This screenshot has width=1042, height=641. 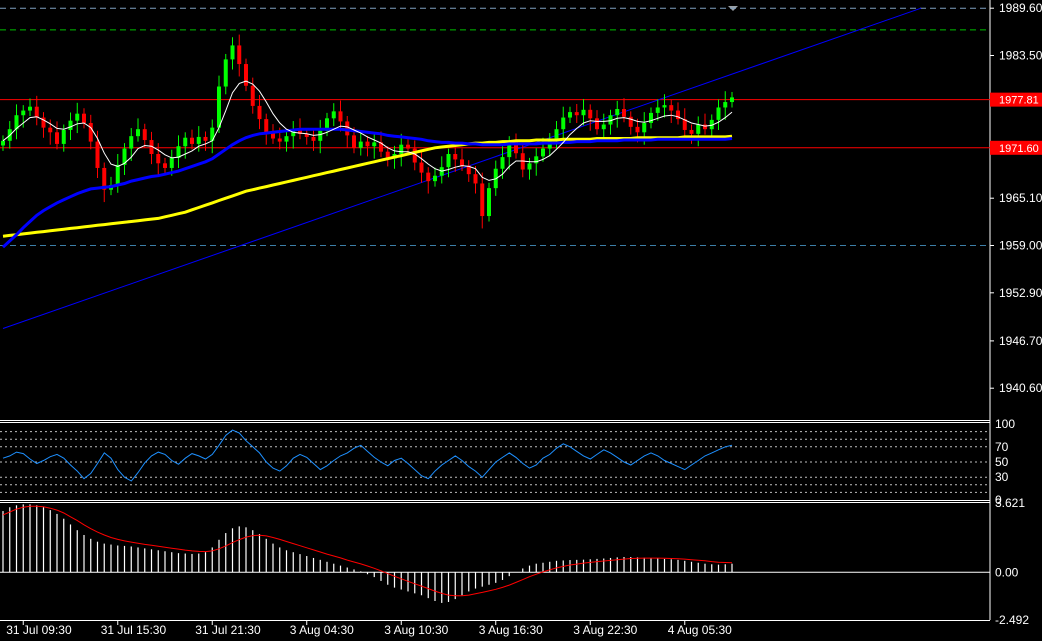 What do you see at coordinates (1019, 149) in the screenshot?
I see `price-tag-label: 1971.60` at bounding box center [1019, 149].